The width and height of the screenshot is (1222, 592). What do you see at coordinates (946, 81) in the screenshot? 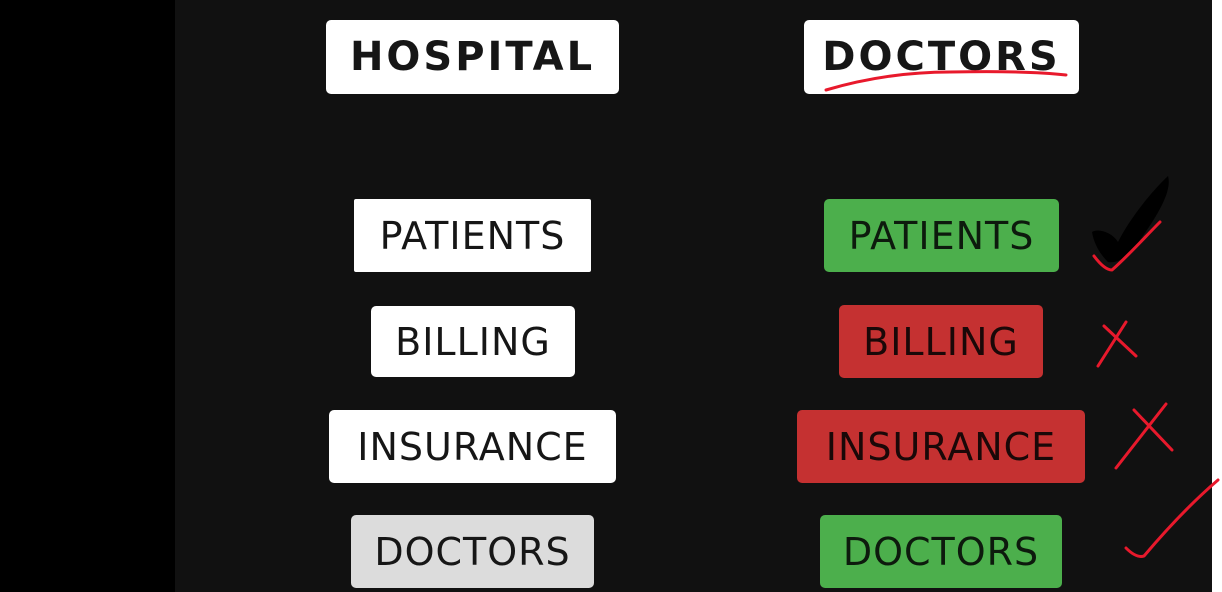
I see `doctors-underline-stroke` at bounding box center [946, 81].